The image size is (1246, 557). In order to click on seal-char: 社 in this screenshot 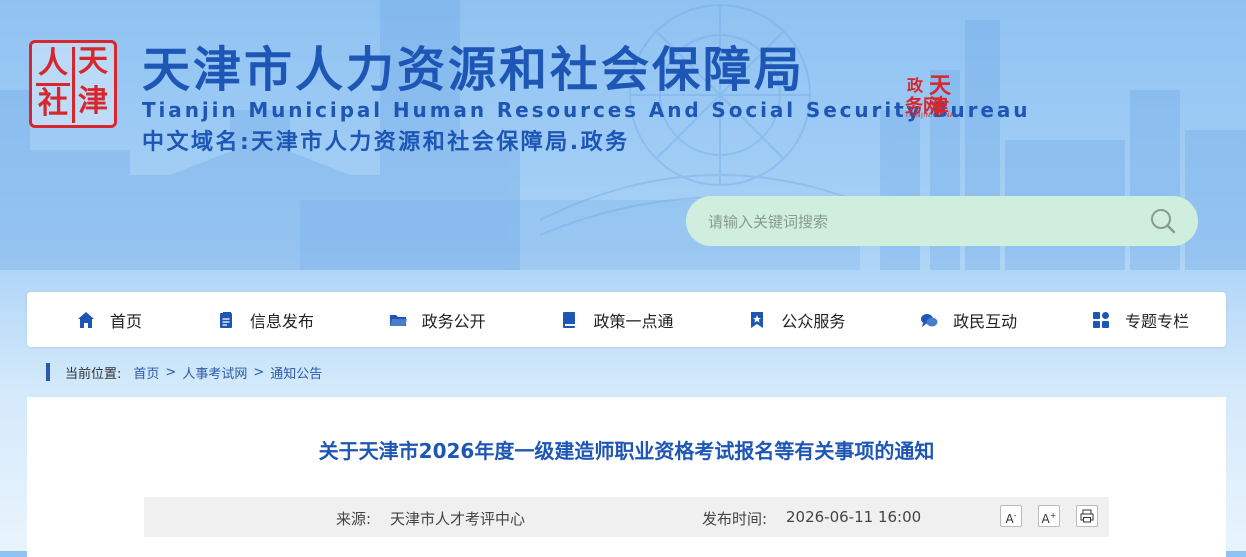, I will do `click(53, 103)`.